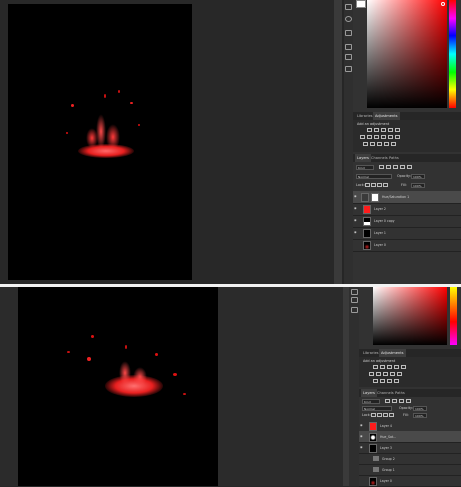 This screenshot has width=461, height=487. Describe the element at coordinates (373, 481) in the screenshot. I see `layer-thumbnail` at that location.